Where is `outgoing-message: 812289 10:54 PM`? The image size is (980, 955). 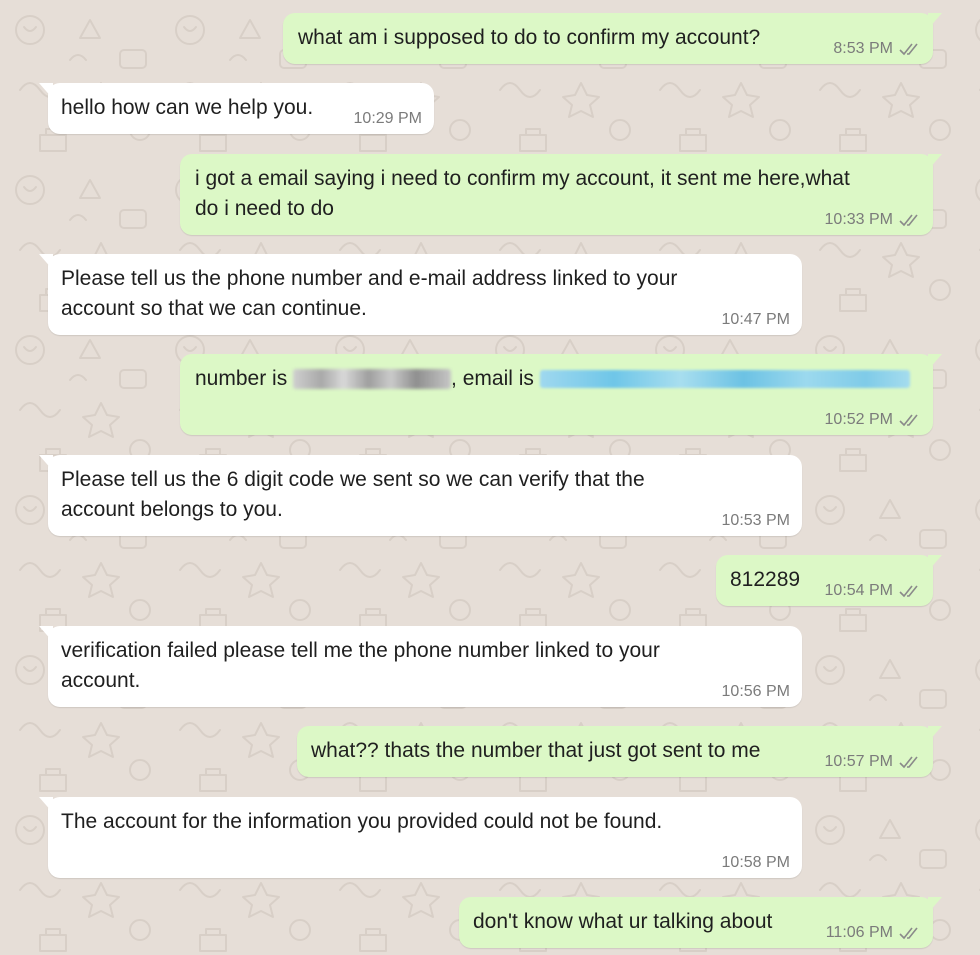 outgoing-message: 812289 10:54 PM is located at coordinates (829, 580).